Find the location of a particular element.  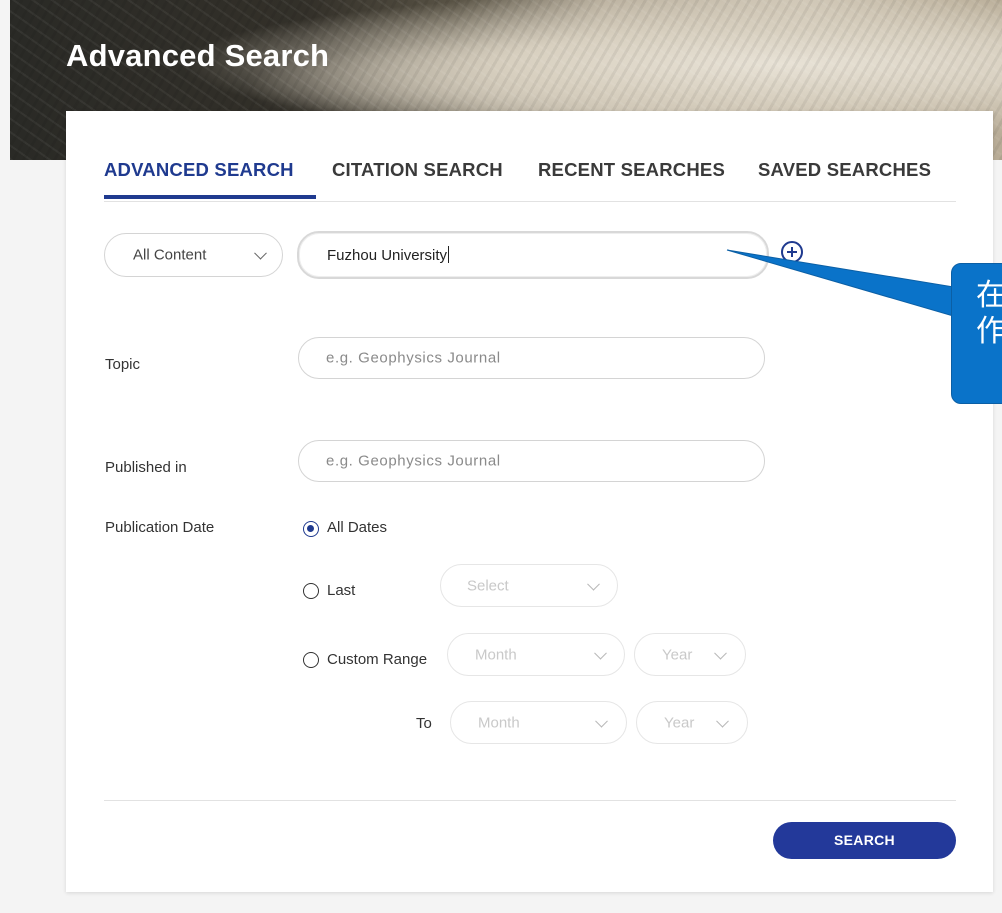

to-month-value: Month is located at coordinates (499, 722).